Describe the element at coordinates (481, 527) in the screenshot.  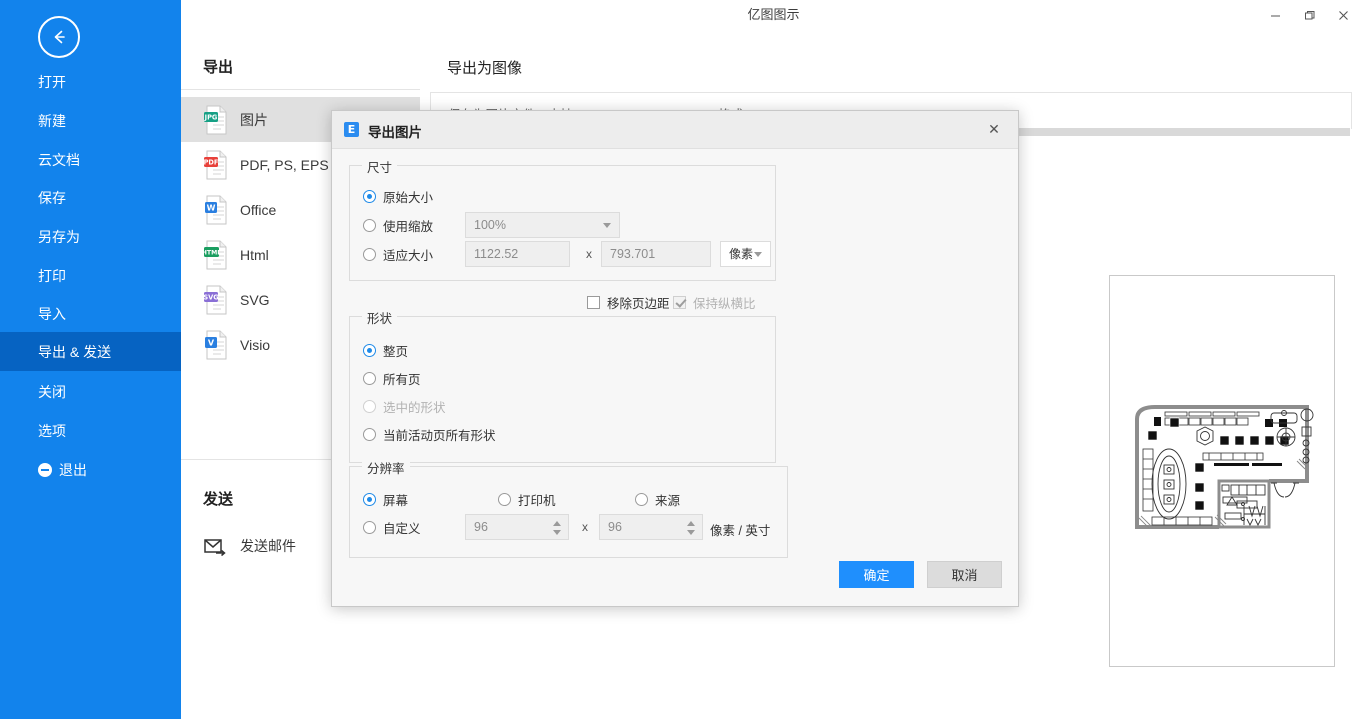
I see `dpi-x-value: 96` at that location.